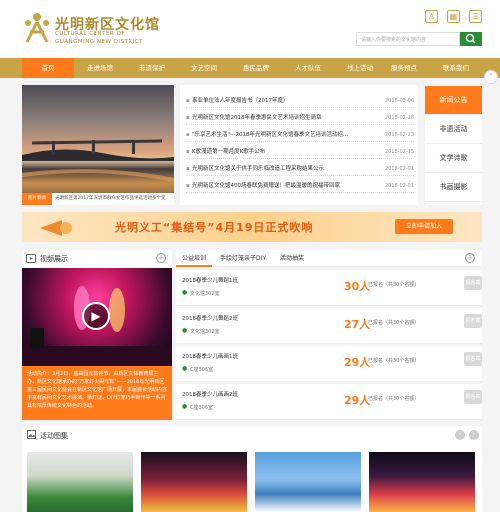  Describe the element at coordinates (453, 100) in the screenshot. I see `tab-news-notice: 新闻公告` at that location.